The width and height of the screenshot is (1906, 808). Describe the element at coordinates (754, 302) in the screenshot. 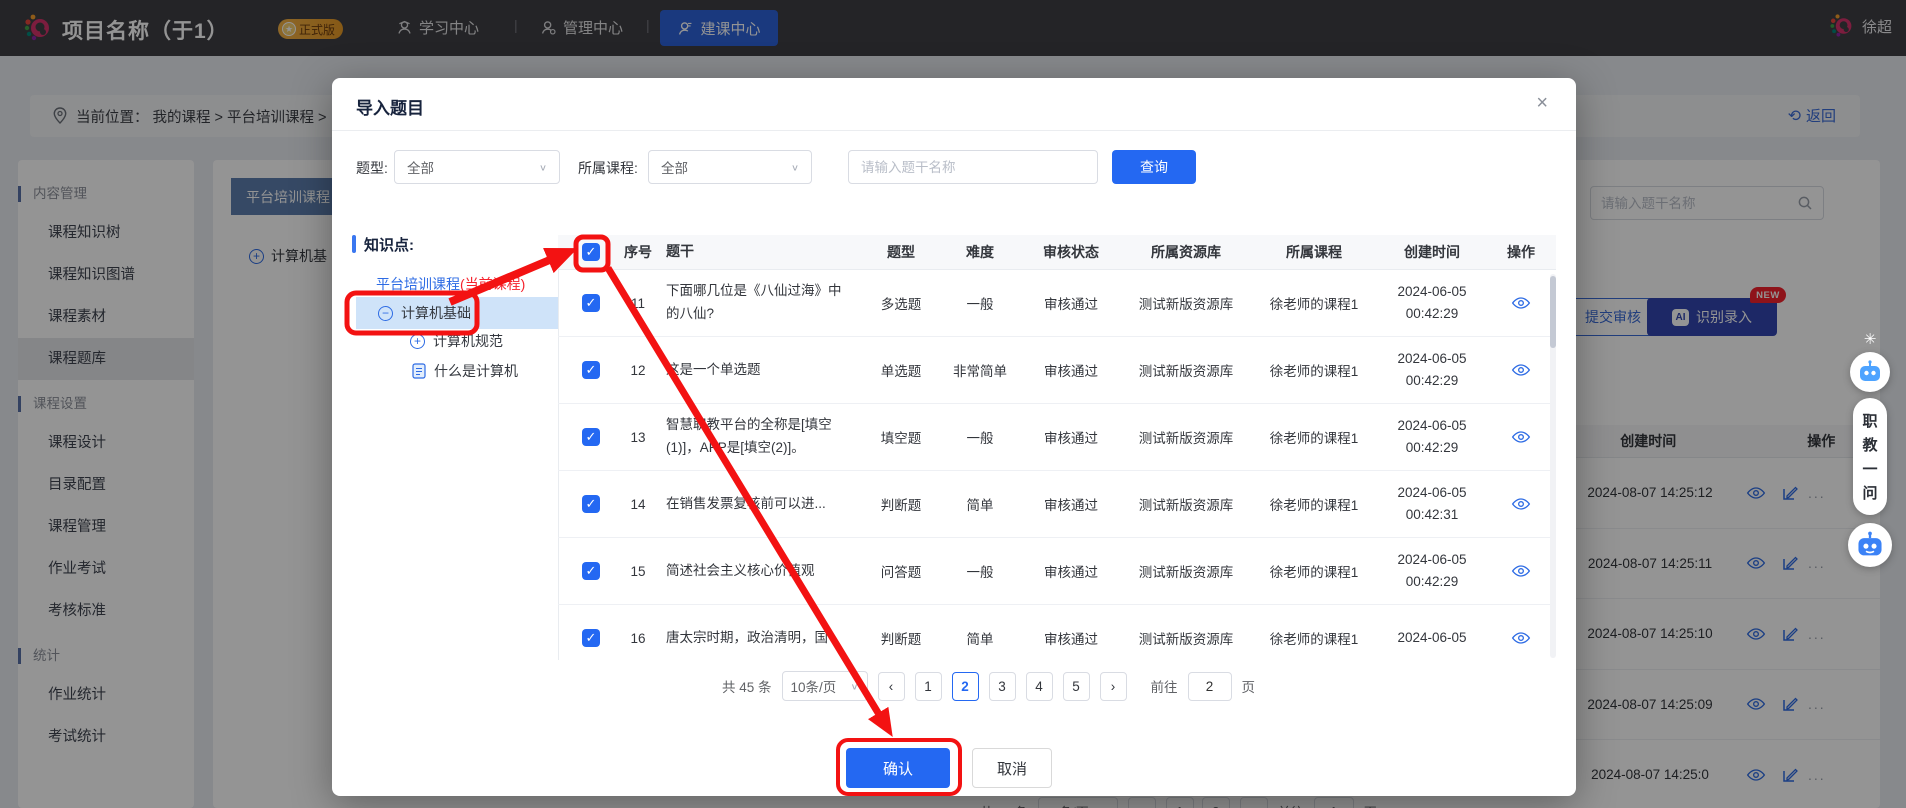

I see `question-stem: 下面哪几位是《八仙过海》中的八仙?` at that location.